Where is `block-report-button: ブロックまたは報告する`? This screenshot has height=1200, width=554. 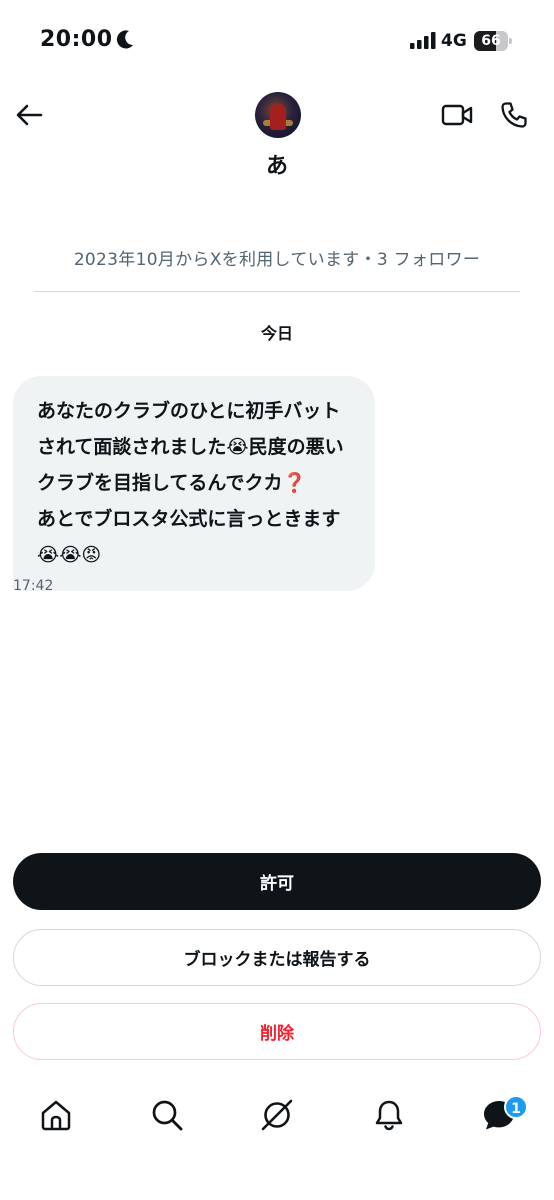
block-report-button: ブロックまたは報告する is located at coordinates (277, 957).